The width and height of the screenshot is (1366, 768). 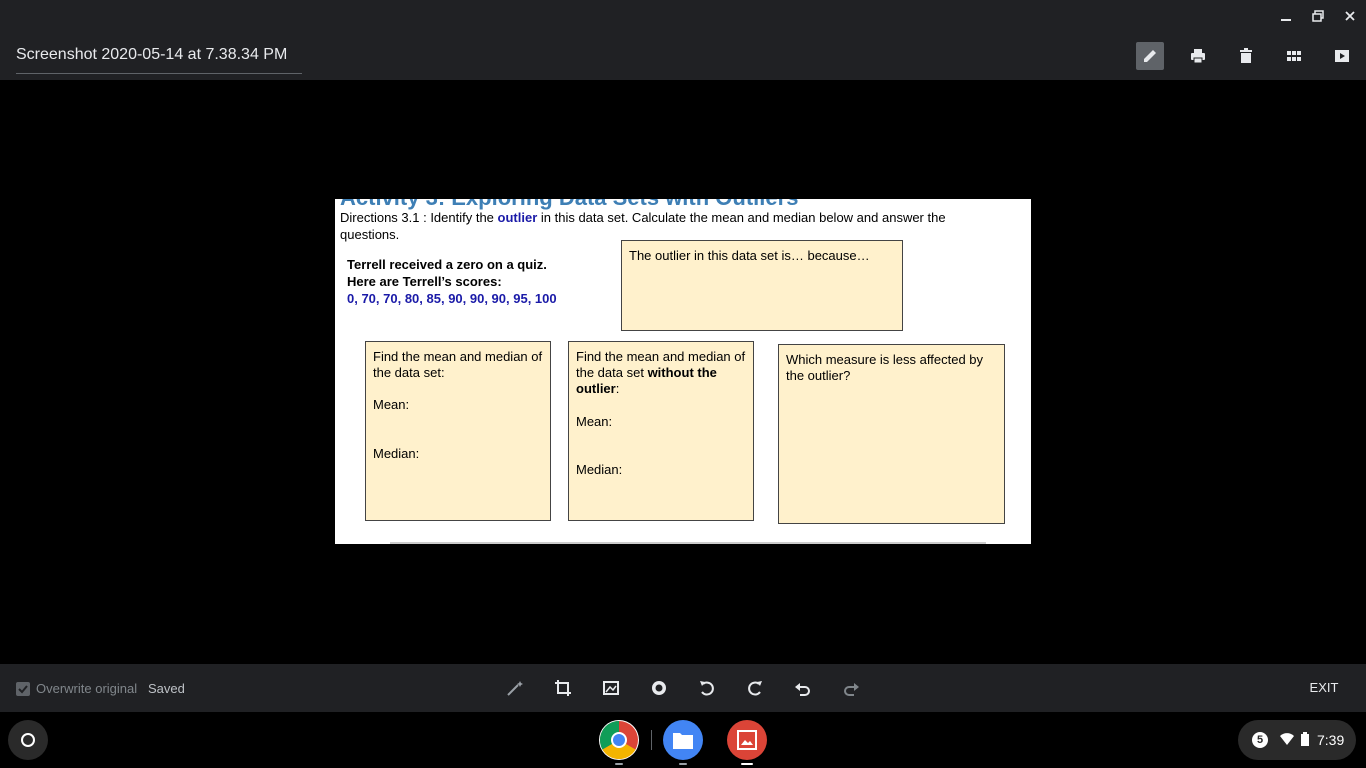 What do you see at coordinates (683, 688) in the screenshot?
I see `edit-toolbar: Overwrite original Saved EXIT` at bounding box center [683, 688].